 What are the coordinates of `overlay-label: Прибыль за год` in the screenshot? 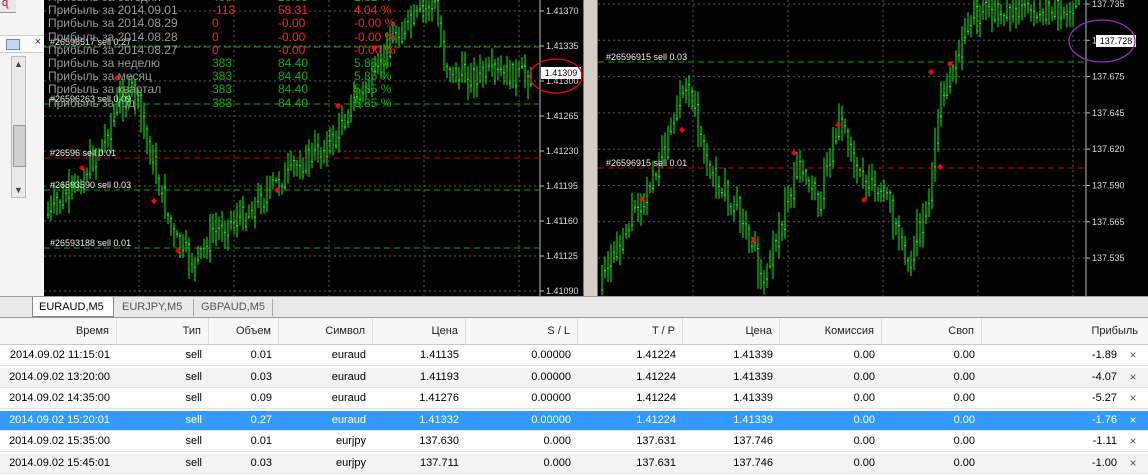 It's located at (92, 102).